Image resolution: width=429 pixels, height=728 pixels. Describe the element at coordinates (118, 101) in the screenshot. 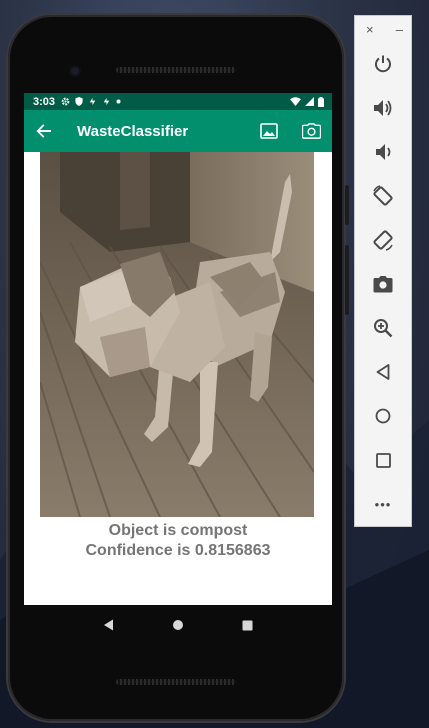

I see `dot-icon` at that location.